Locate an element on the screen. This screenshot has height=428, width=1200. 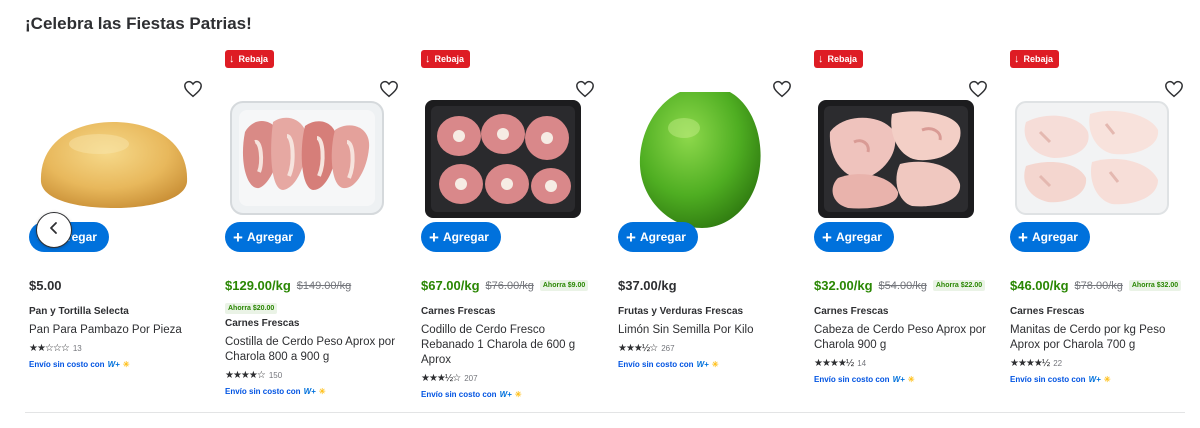
rating-stars: ★★☆☆☆ is located at coordinates (49, 348).